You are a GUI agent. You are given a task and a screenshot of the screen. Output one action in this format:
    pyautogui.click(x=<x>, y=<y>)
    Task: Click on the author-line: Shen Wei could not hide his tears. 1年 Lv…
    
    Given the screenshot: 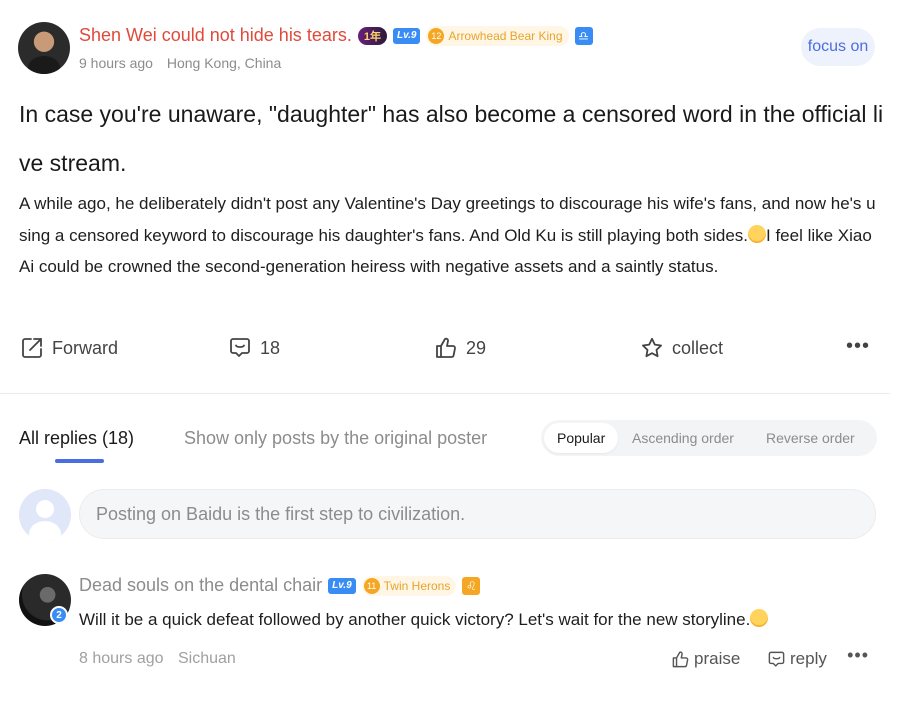 What is the action you would take?
    pyautogui.click(x=336, y=35)
    